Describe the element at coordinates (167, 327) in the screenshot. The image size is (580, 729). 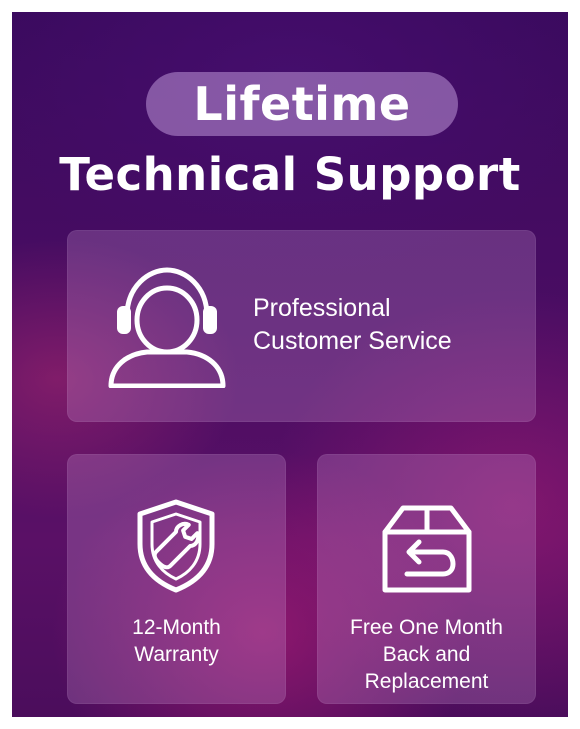
I see `headset-agent-icon` at that location.